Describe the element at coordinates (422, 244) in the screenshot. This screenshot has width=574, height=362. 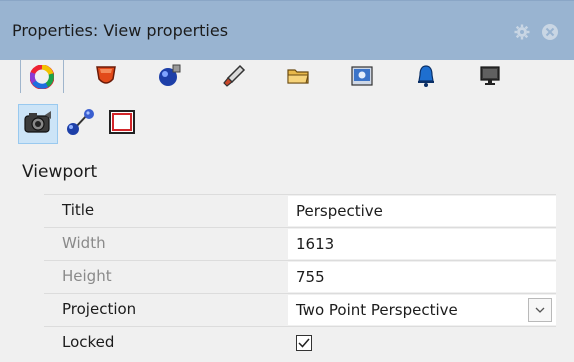
I see `width-field: 1613` at that location.